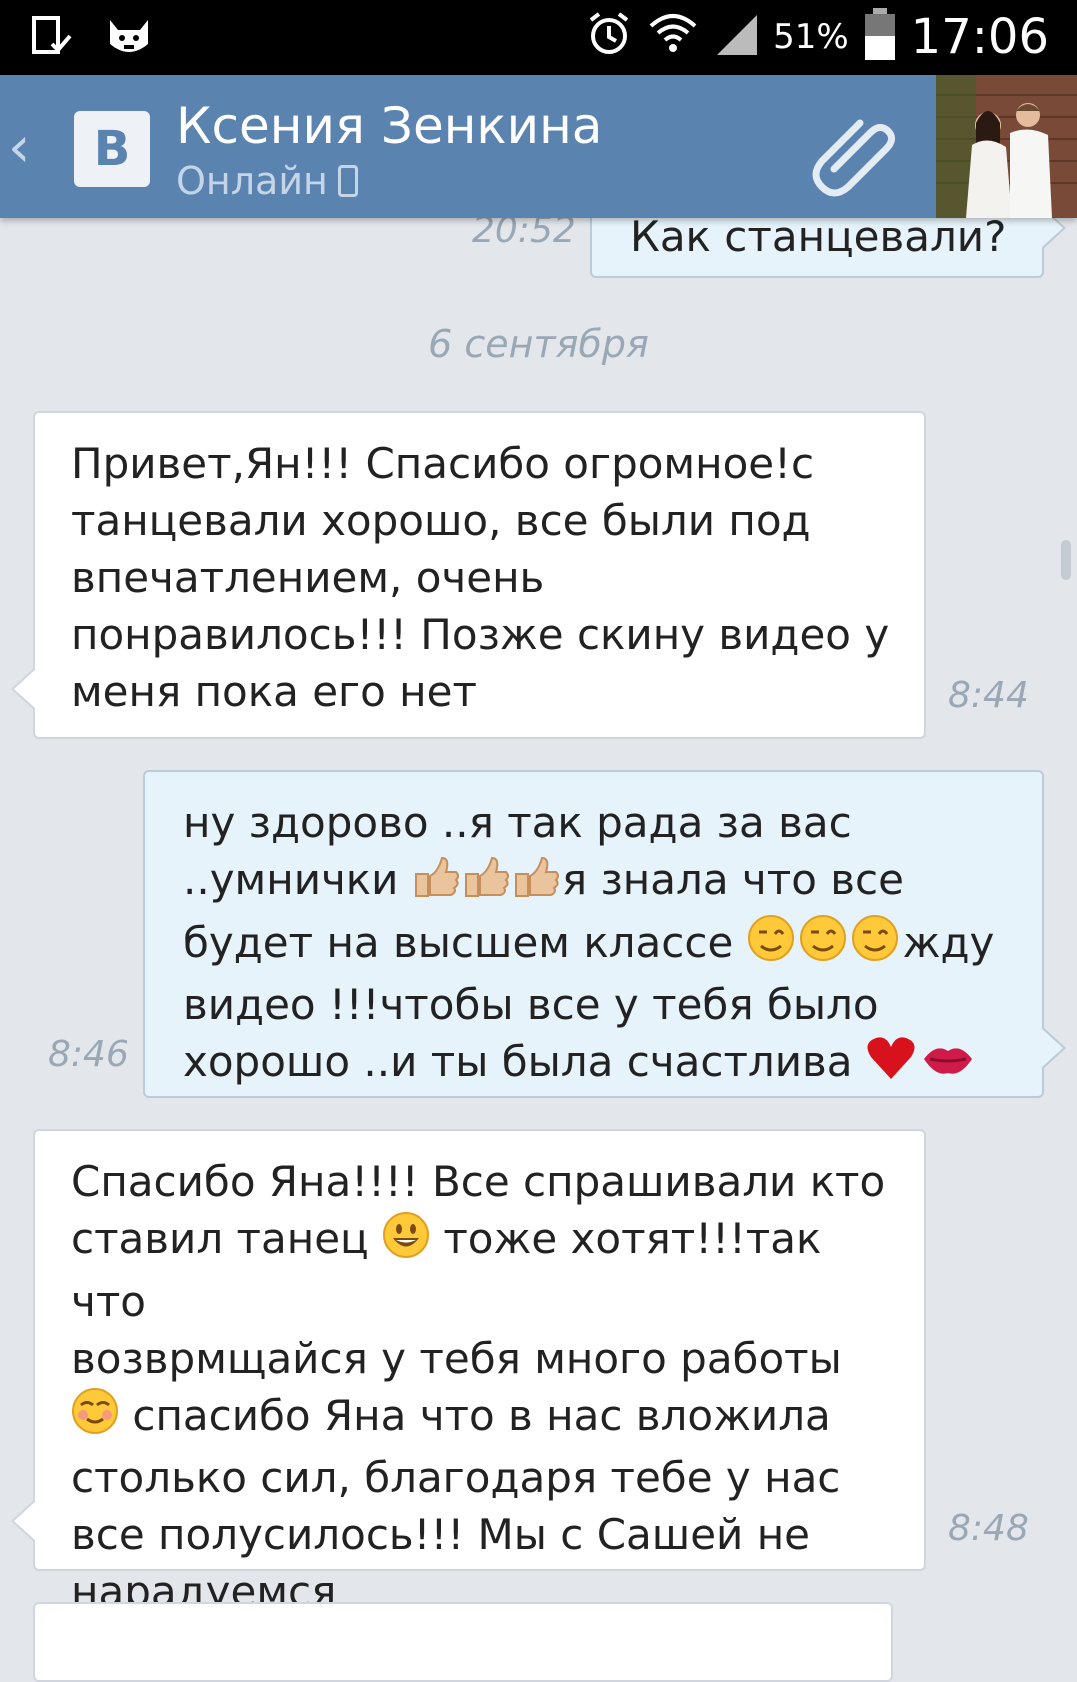 The height and width of the screenshot is (1682, 1077). I want to click on message-line: ..умнички я знала что все, so click(602, 882).